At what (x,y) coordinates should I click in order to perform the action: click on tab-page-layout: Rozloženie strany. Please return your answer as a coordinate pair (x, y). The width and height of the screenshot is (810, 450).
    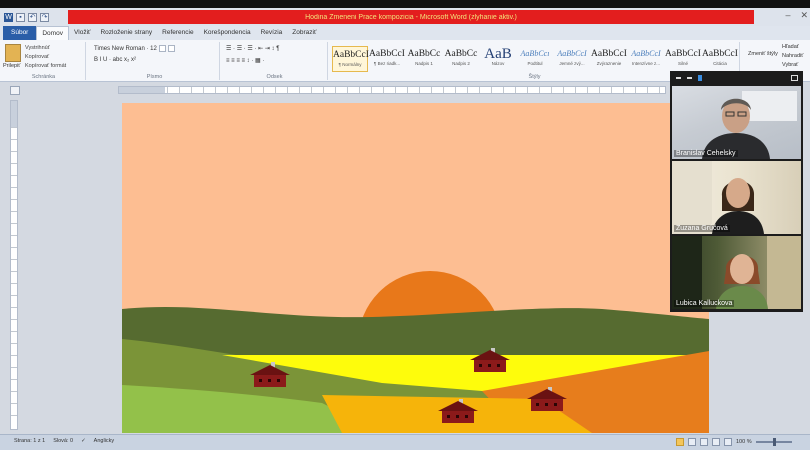
    Looking at the image, I should click on (126, 33).